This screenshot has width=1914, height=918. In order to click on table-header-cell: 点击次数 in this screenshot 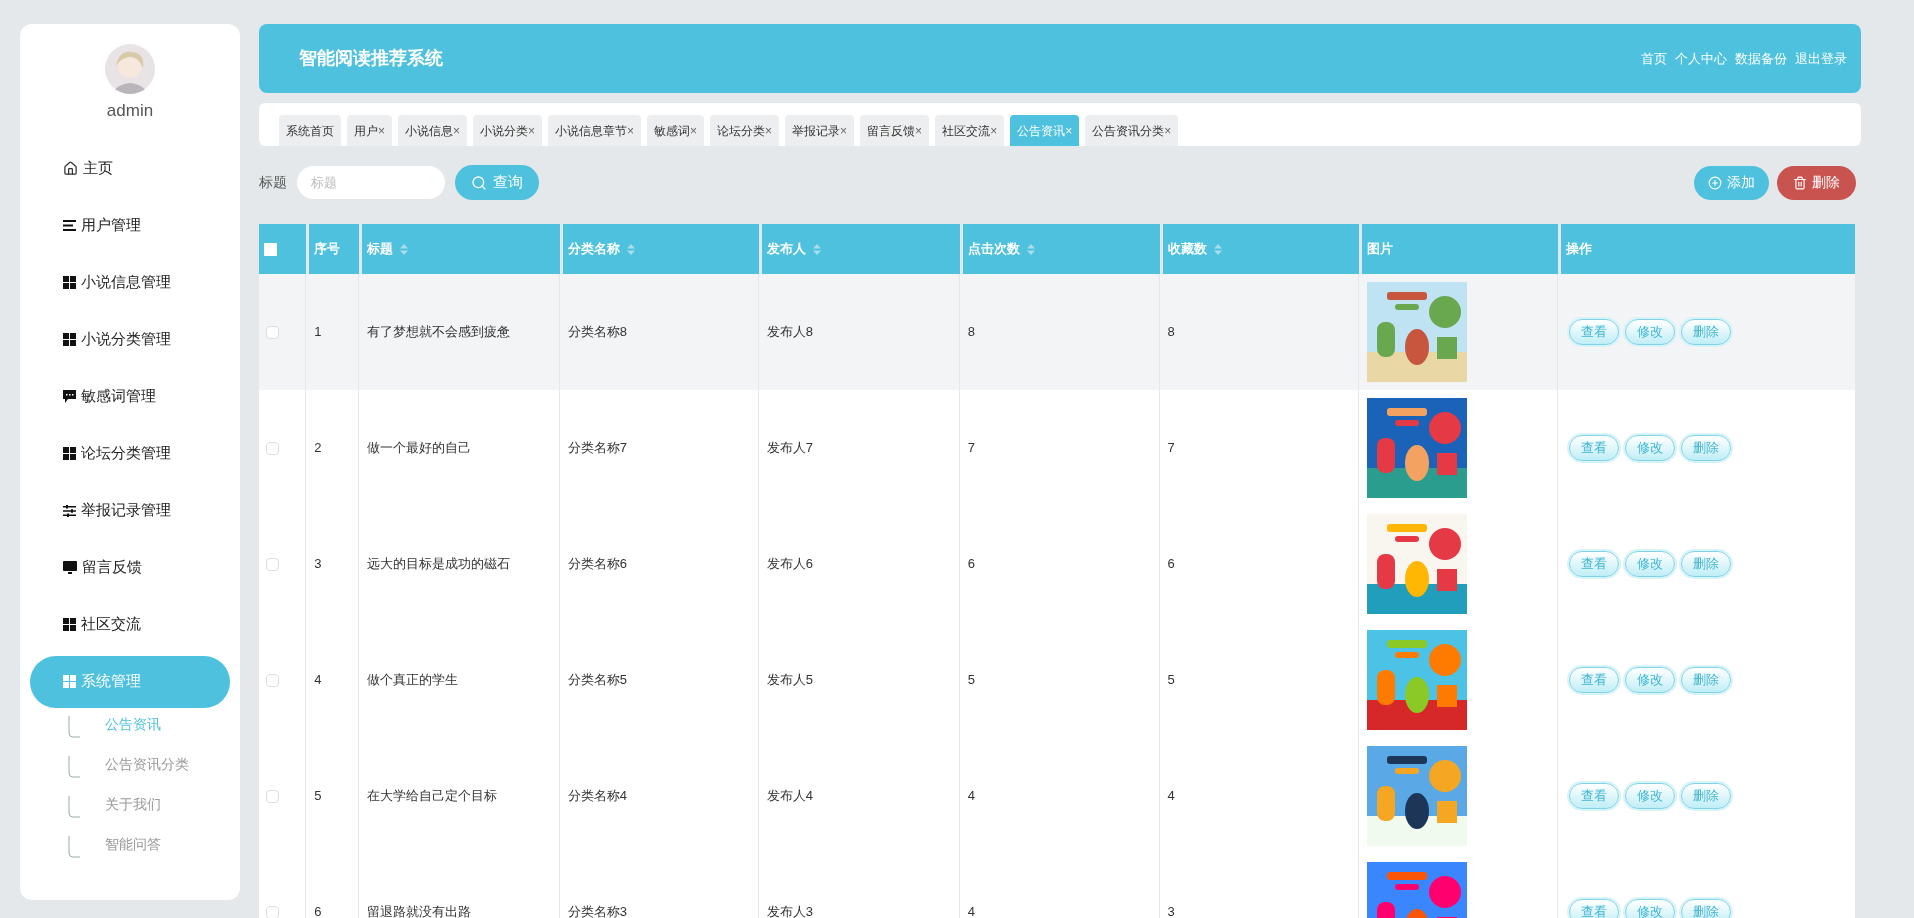, I will do `click(1061, 249)`.